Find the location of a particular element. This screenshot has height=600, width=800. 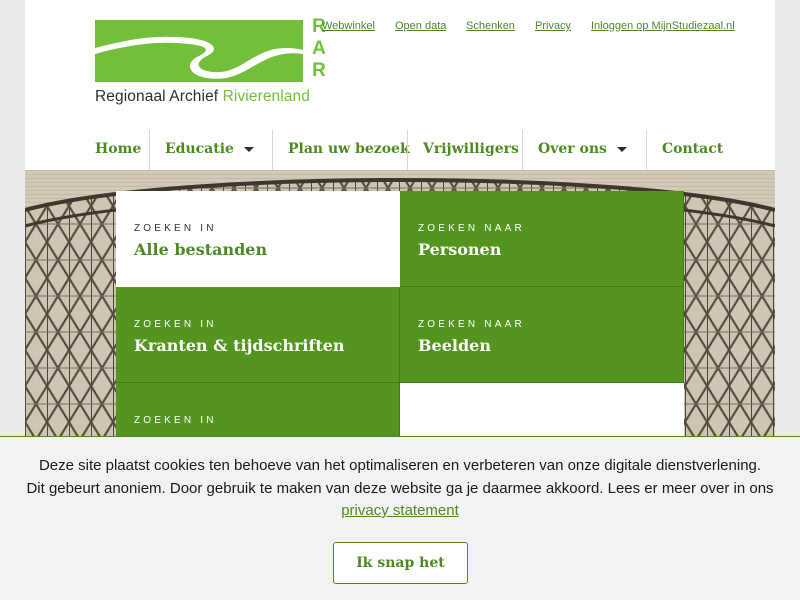

tile-alle-bestanden: ZOEKEN IN Alle bestanden is located at coordinates (258, 239).